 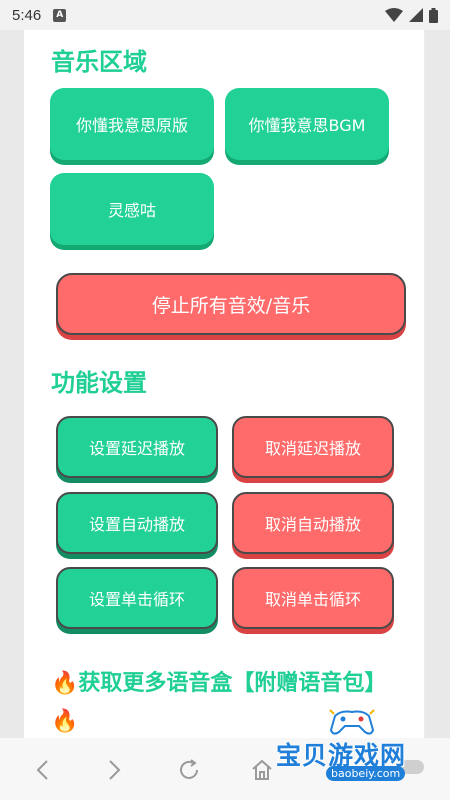 What do you see at coordinates (12, 384) in the screenshot?
I see `page-gutter-left` at bounding box center [12, 384].